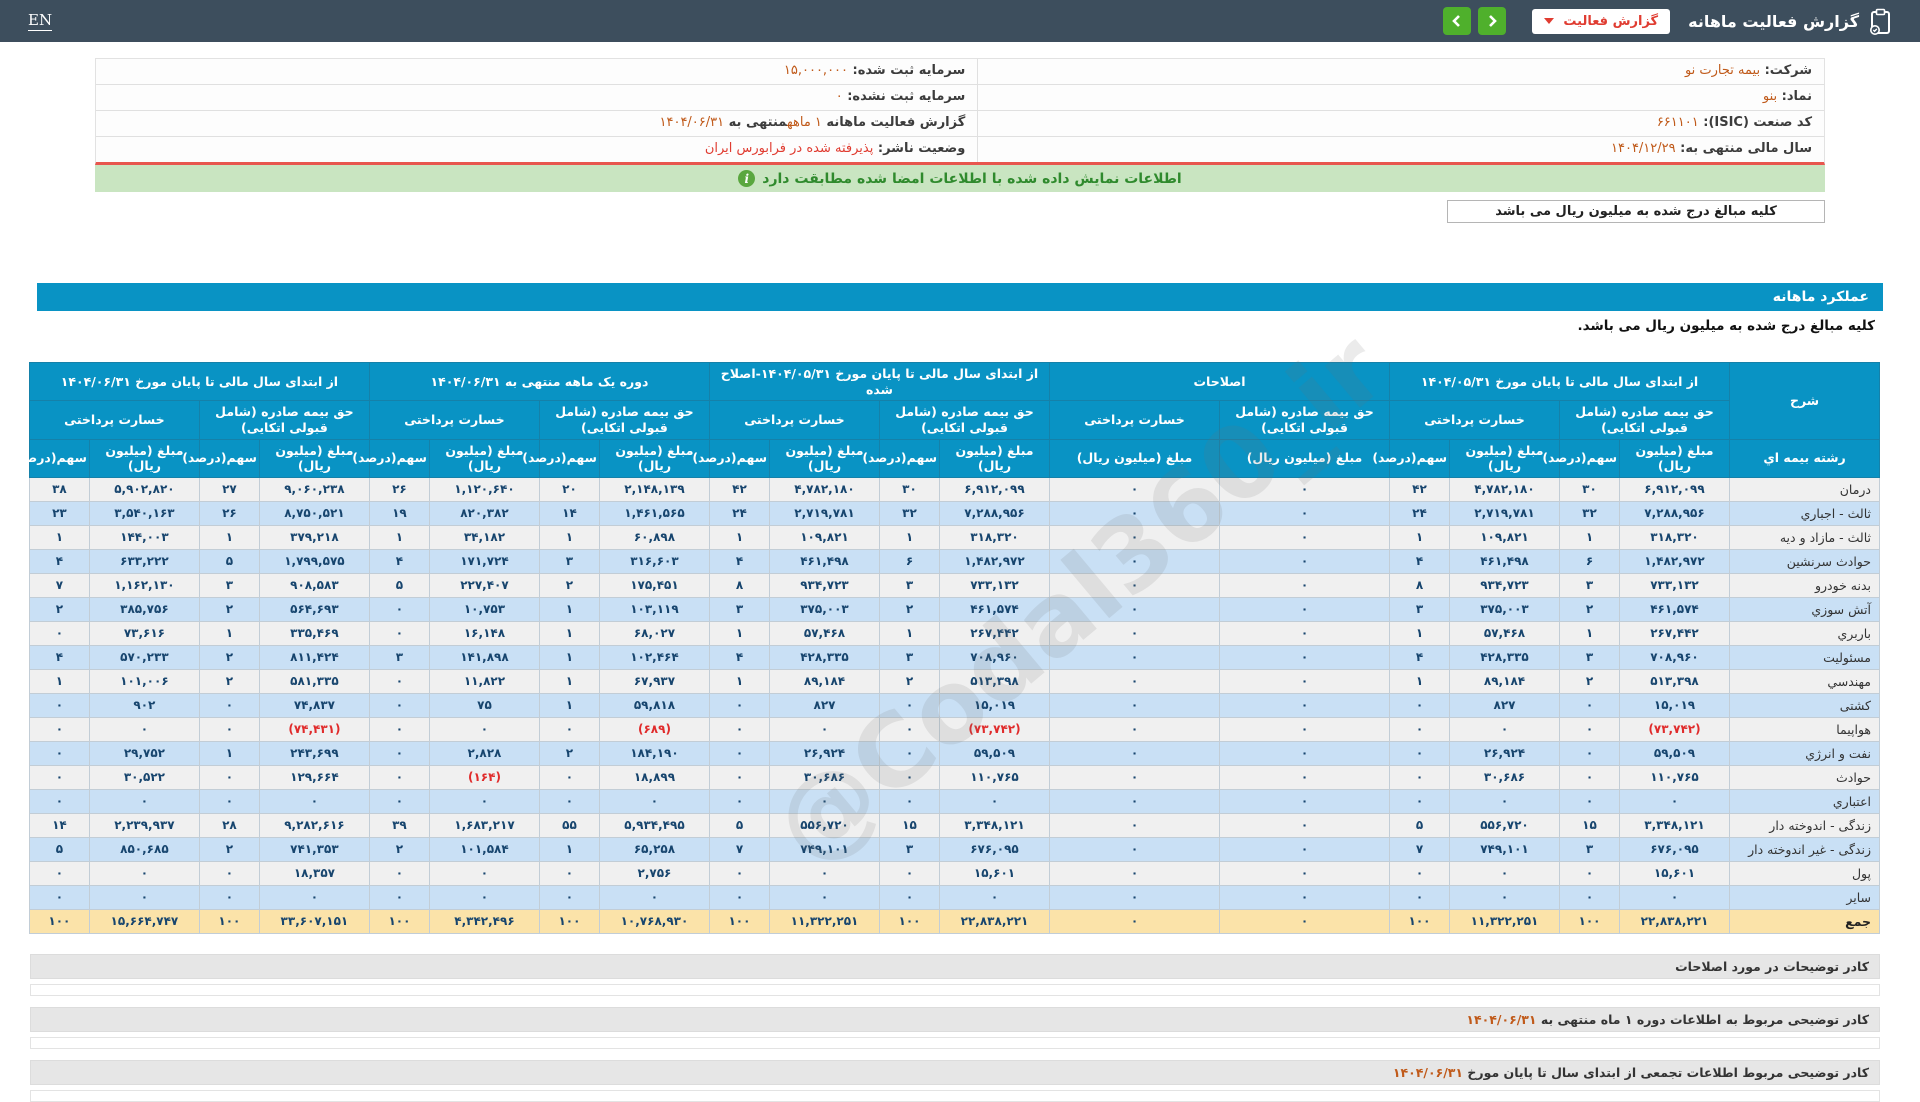  What do you see at coordinates (59, 921) in the screenshot?
I see `data-cell: ۱۰۰` at bounding box center [59, 921].